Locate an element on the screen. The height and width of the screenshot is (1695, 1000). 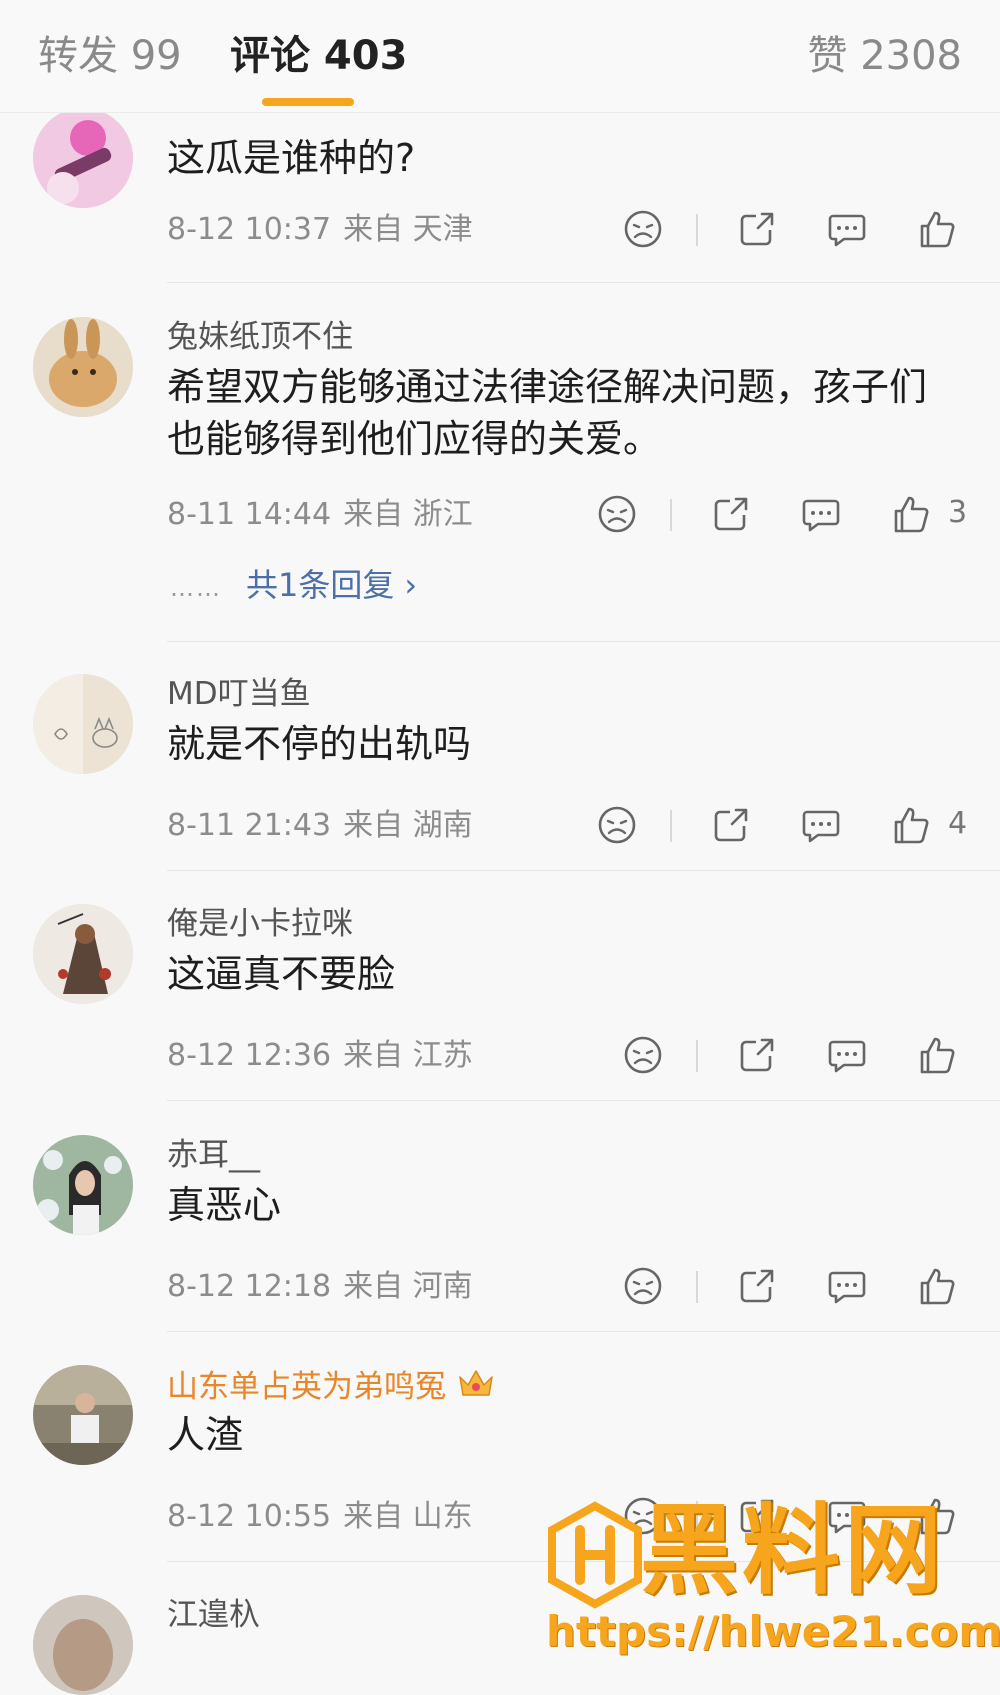
comment-text: 就是不停的出轨吗 is located at coordinates (319, 744).